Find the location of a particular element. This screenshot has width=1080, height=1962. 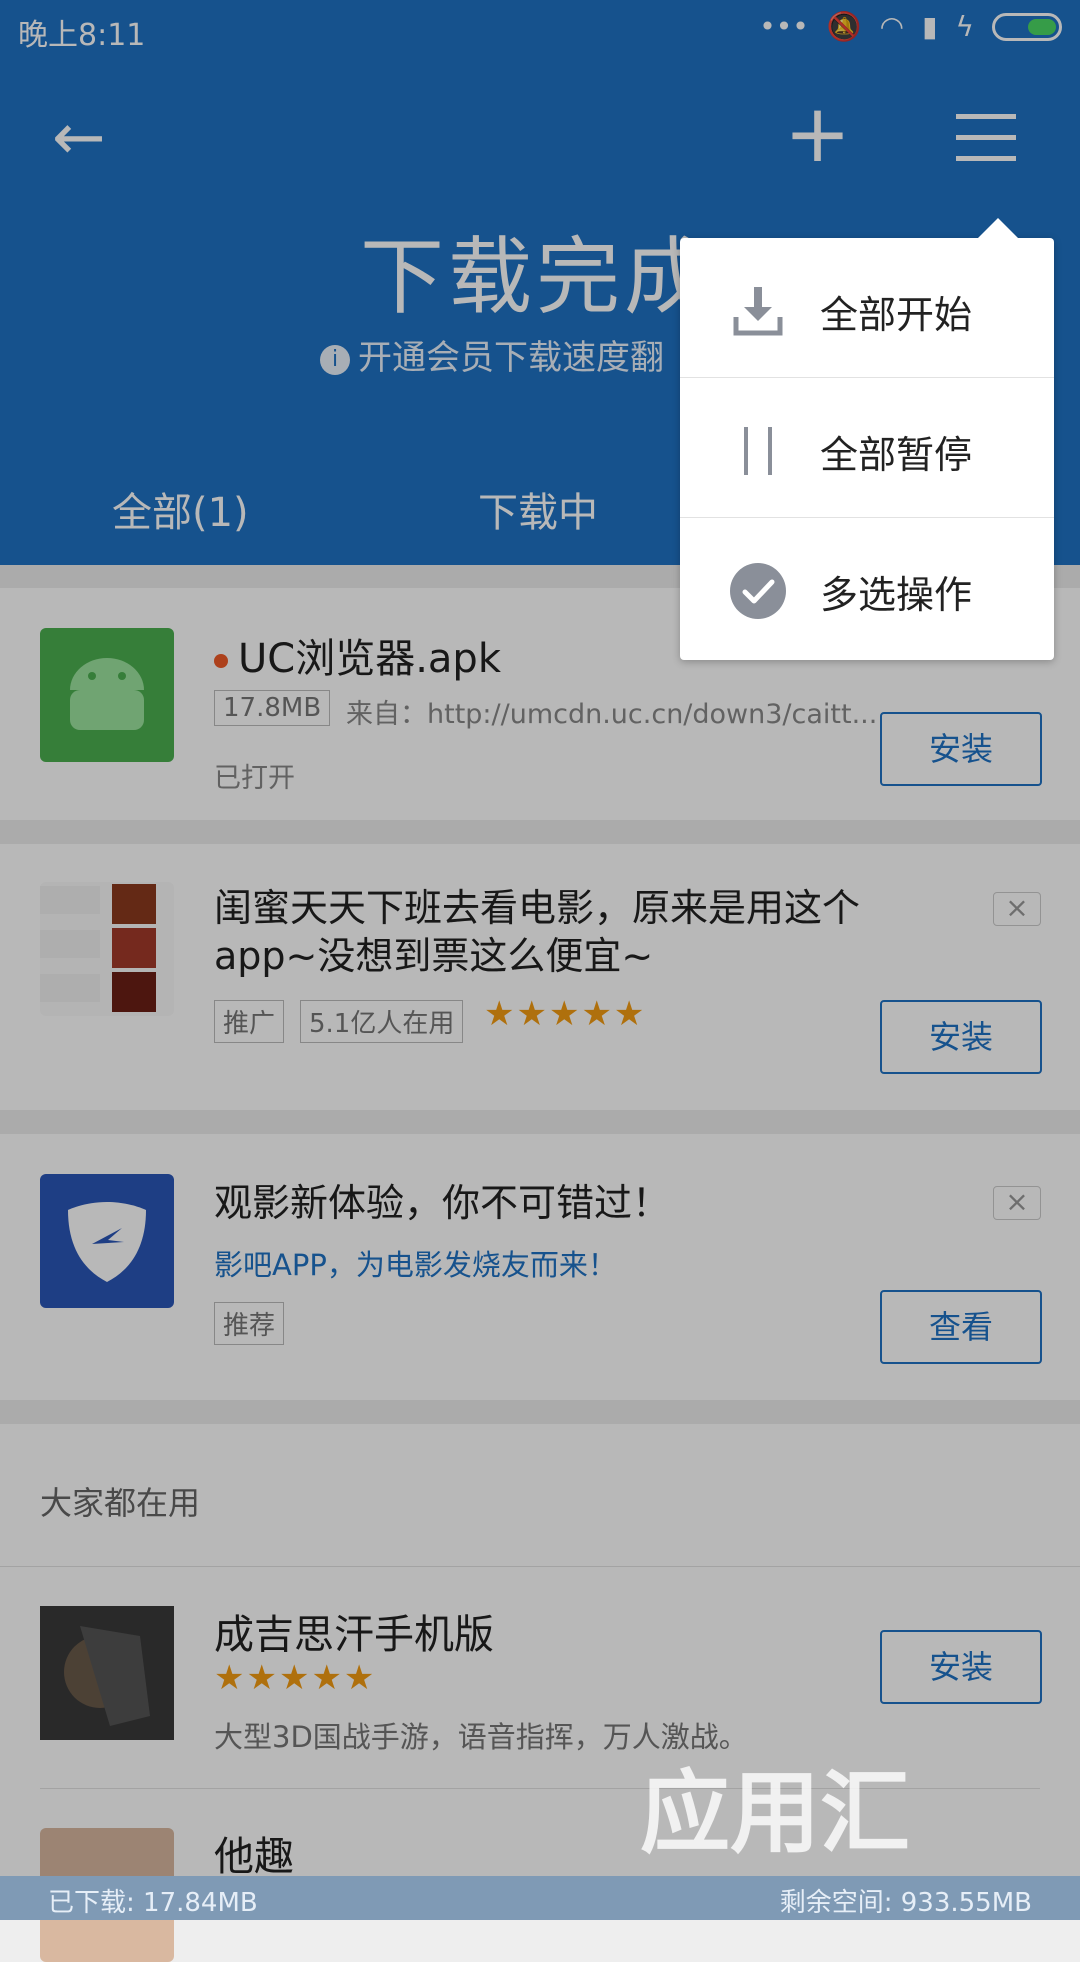

pause-icon is located at coordinates (758, 451).